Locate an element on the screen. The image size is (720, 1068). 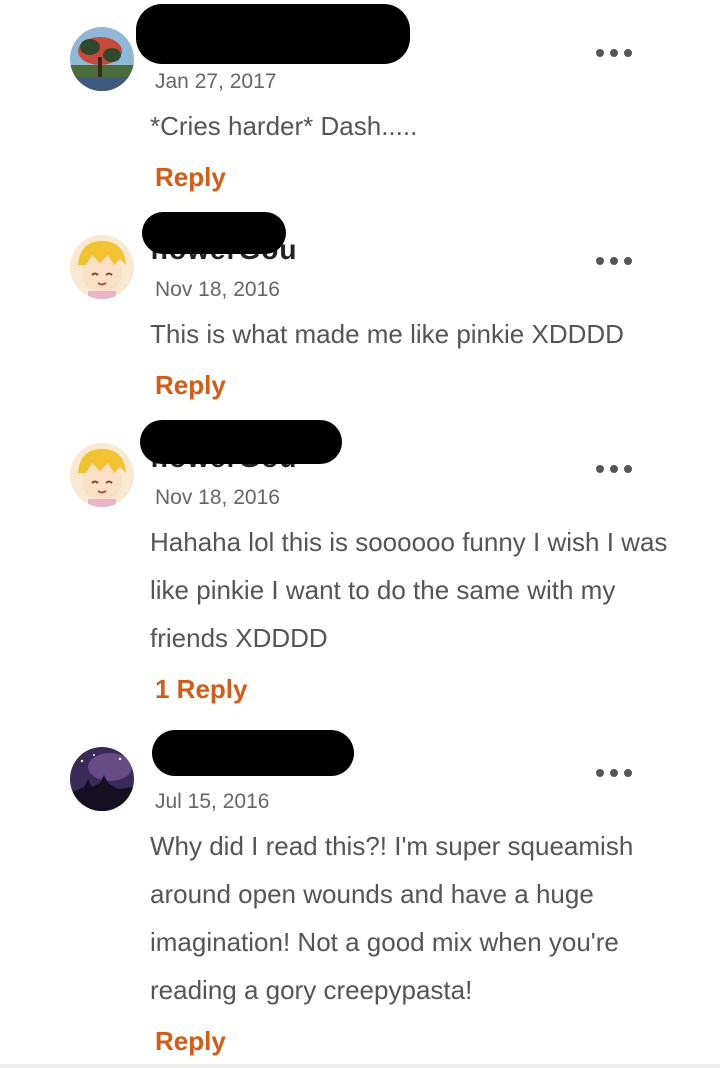
divider is located at coordinates (360, 1066).